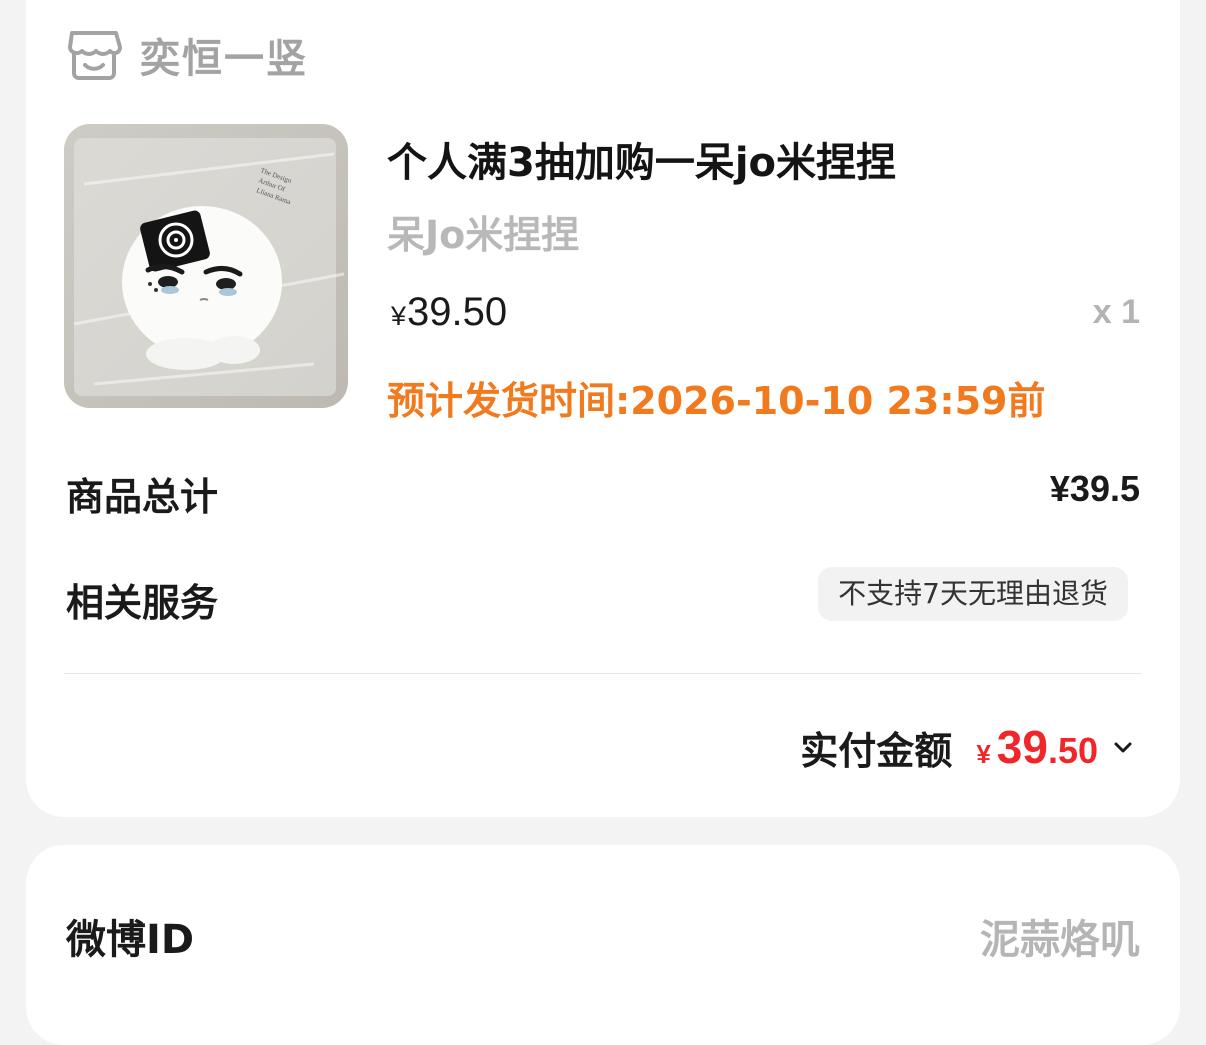 The image size is (1206, 1045). Describe the element at coordinates (716, 401) in the screenshot. I see `estimated-ship-time: 预计发货时间:2026-10-10 23:59前` at that location.